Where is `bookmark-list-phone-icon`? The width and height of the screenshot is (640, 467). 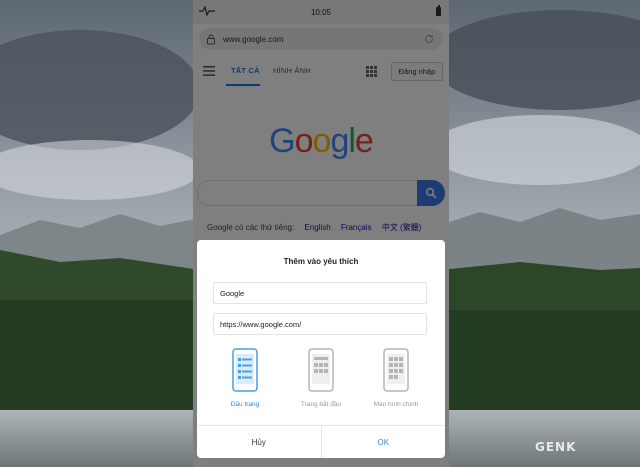 bookmark-list-phone-icon is located at coordinates (245, 370).